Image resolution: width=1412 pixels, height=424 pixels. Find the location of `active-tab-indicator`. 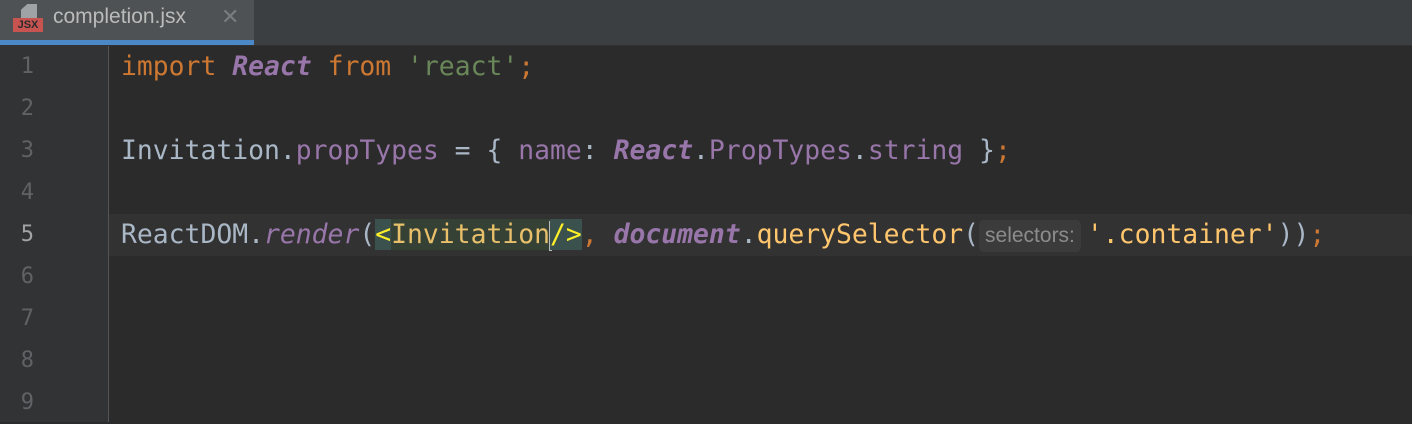

active-tab-indicator is located at coordinates (127, 42).